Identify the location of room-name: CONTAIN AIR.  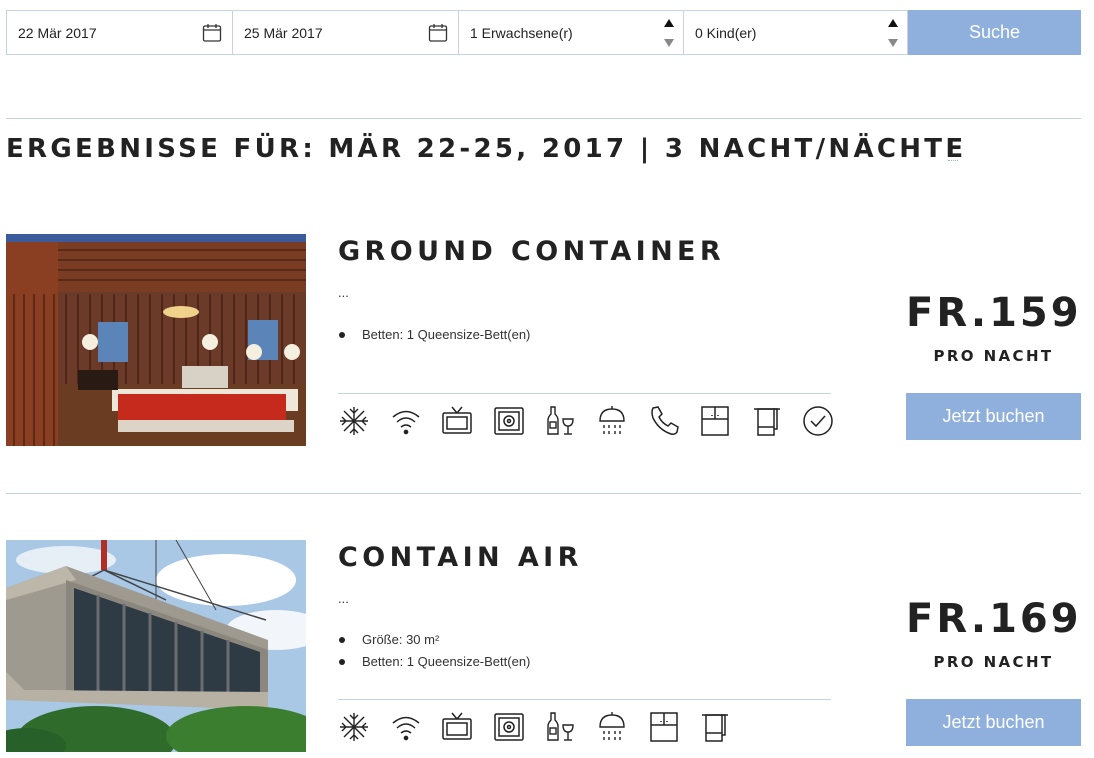
(460, 557).